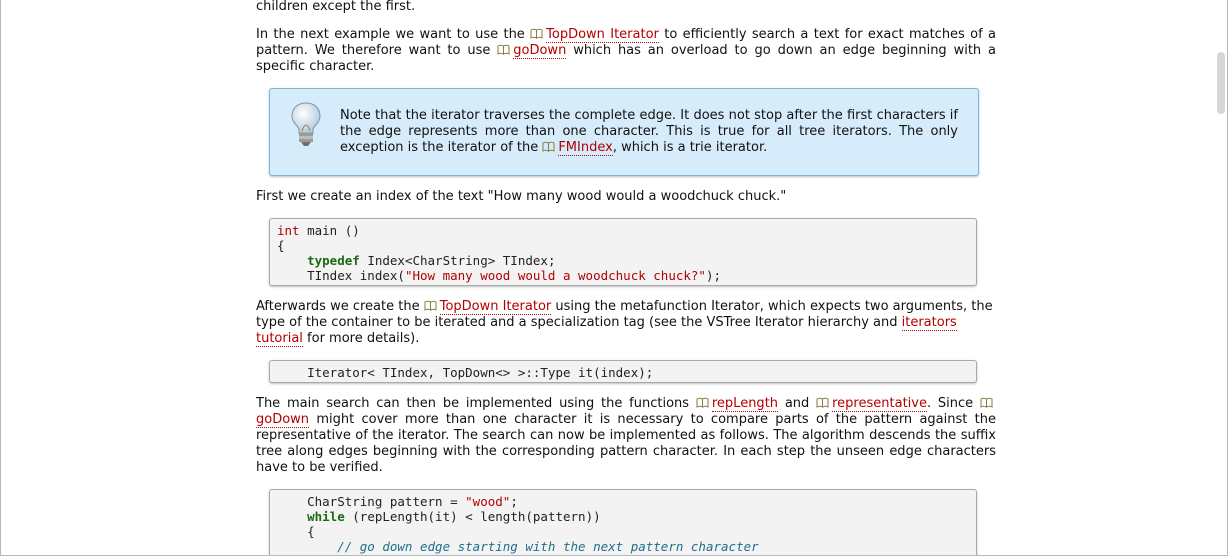 Image resolution: width=1228 pixels, height=557 pixels. What do you see at coordinates (745, 404) in the screenshot?
I see `link-replength: repLength` at bounding box center [745, 404].